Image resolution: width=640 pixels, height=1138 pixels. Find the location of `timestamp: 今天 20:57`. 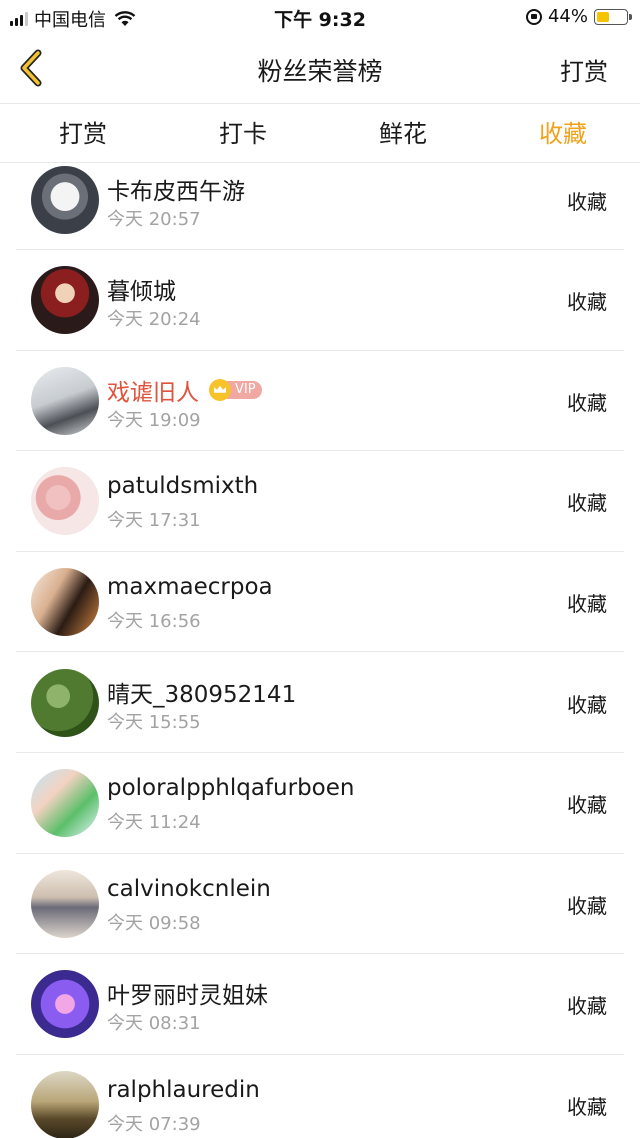

timestamp: 今天 20:57 is located at coordinates (154, 219).